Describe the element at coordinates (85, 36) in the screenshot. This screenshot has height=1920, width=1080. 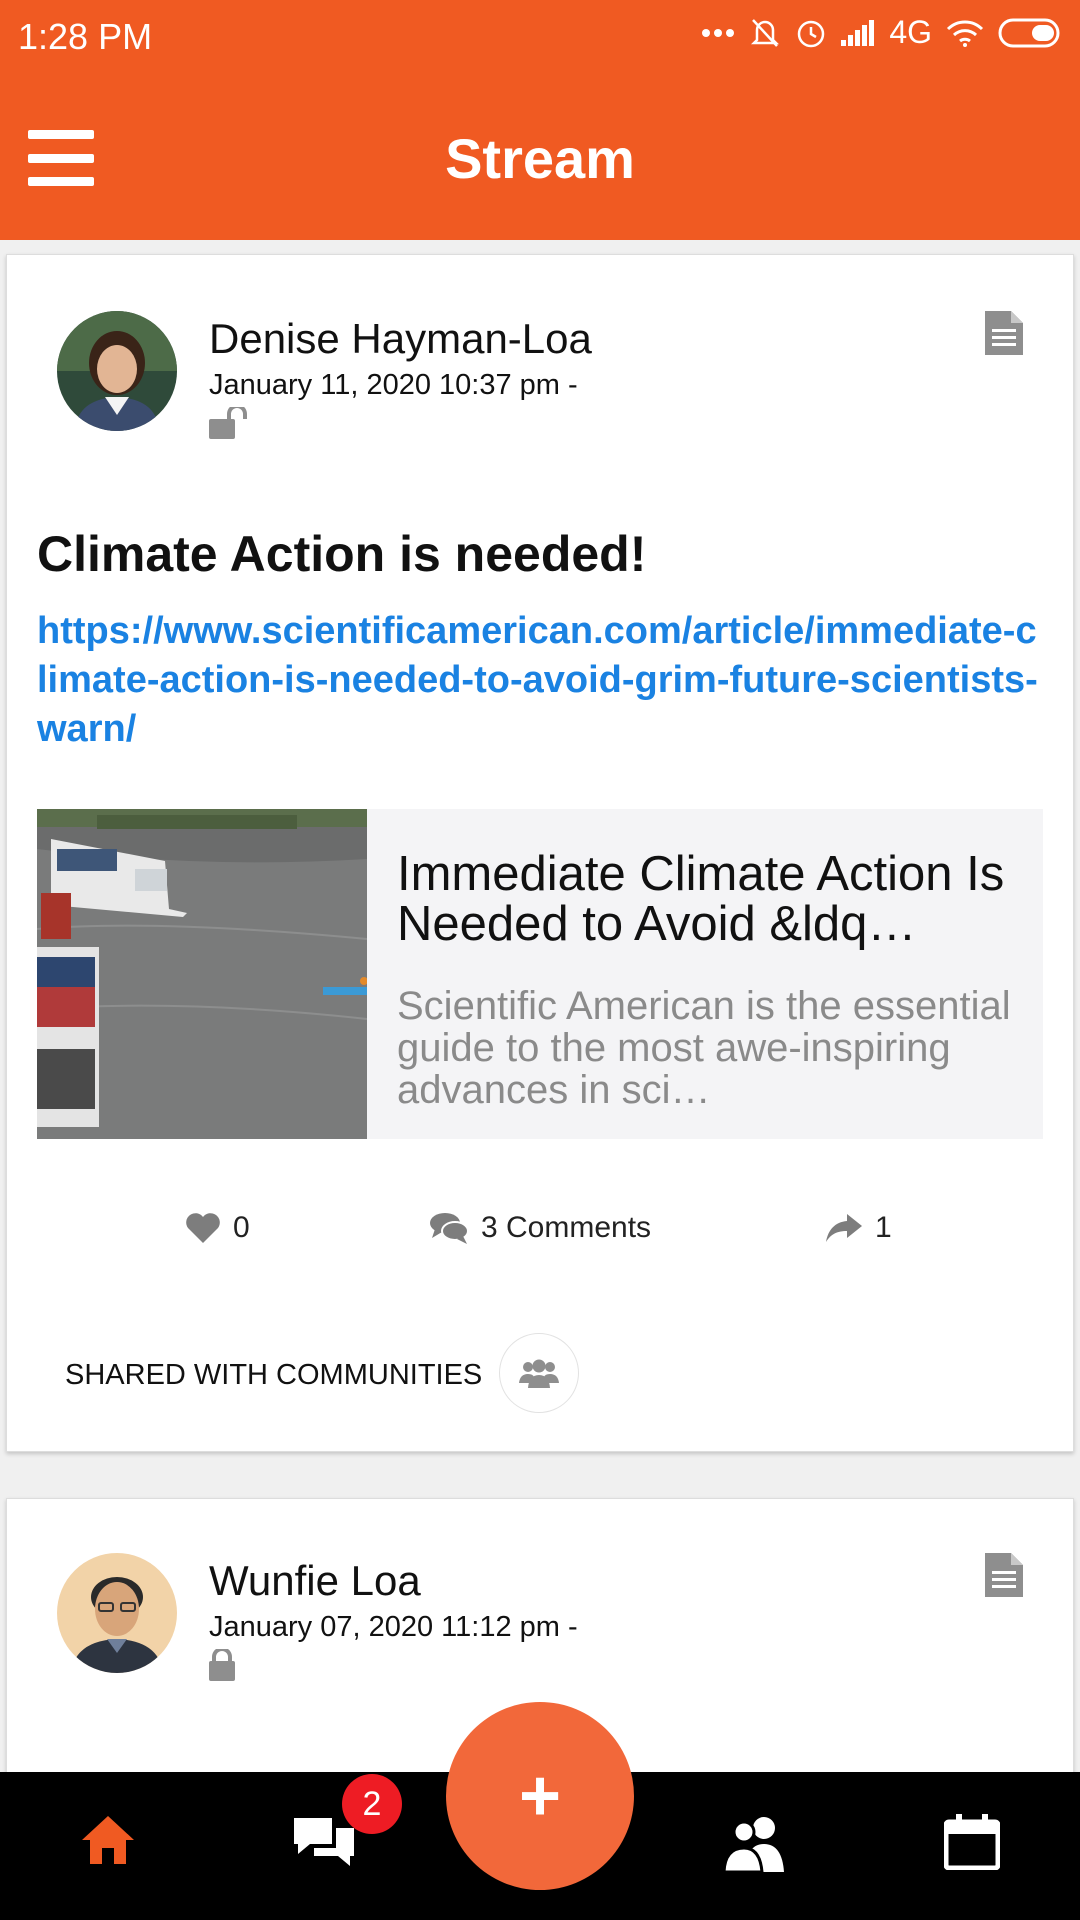
I see `status-time: 1:28 PM` at that location.